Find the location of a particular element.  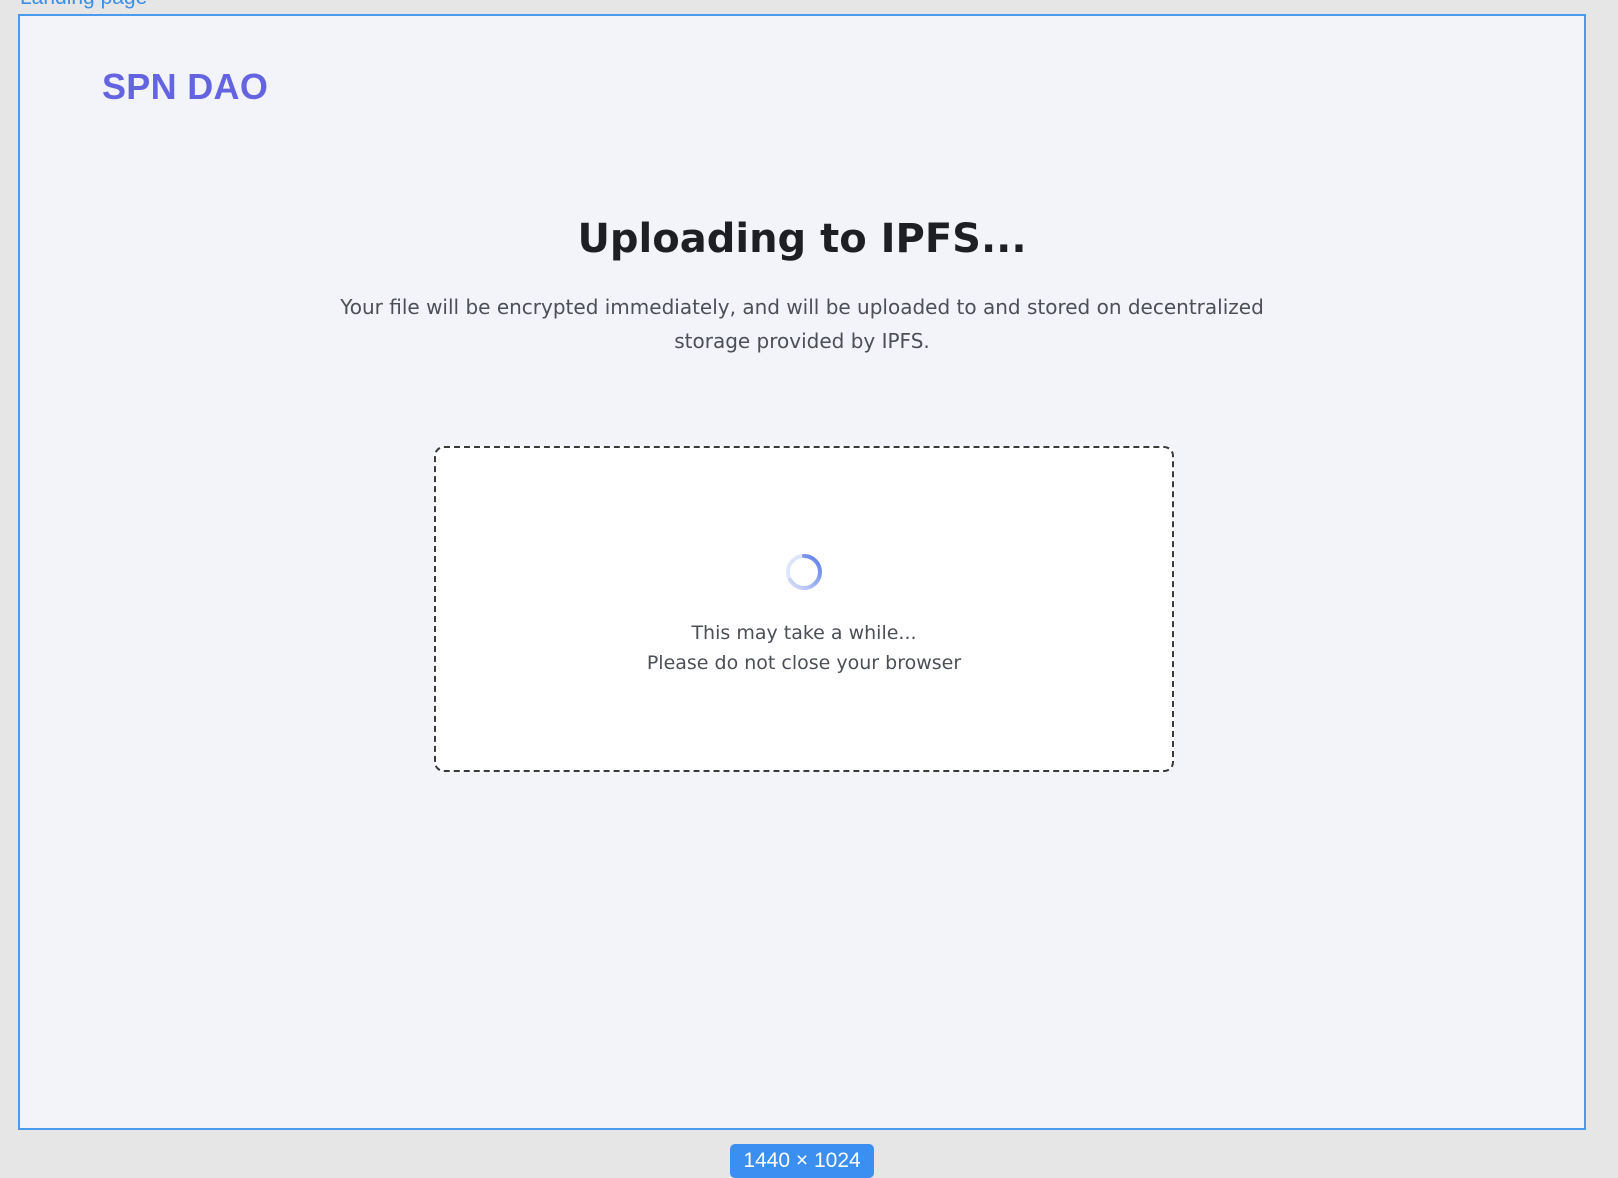

loading-spinner-icon is located at coordinates (804, 572).